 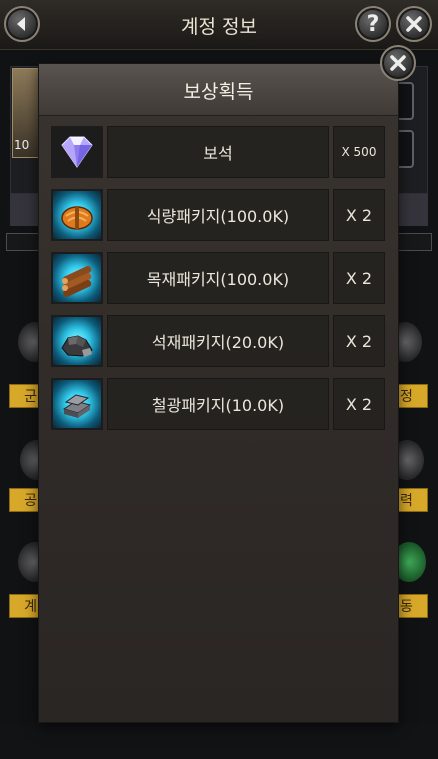 I want to click on reward-name: 식량패키지(100.0K), so click(x=218, y=215).